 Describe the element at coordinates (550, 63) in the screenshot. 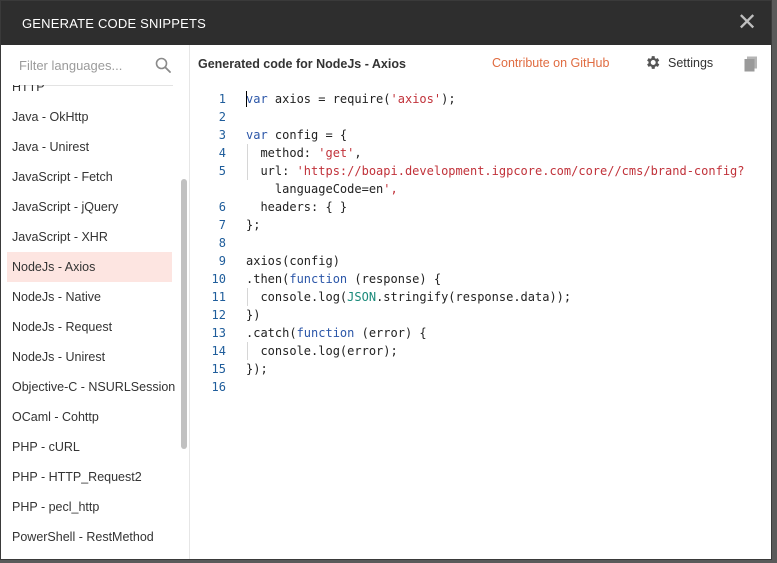

I see `contribute-github-link: Contribute on GitHub` at that location.